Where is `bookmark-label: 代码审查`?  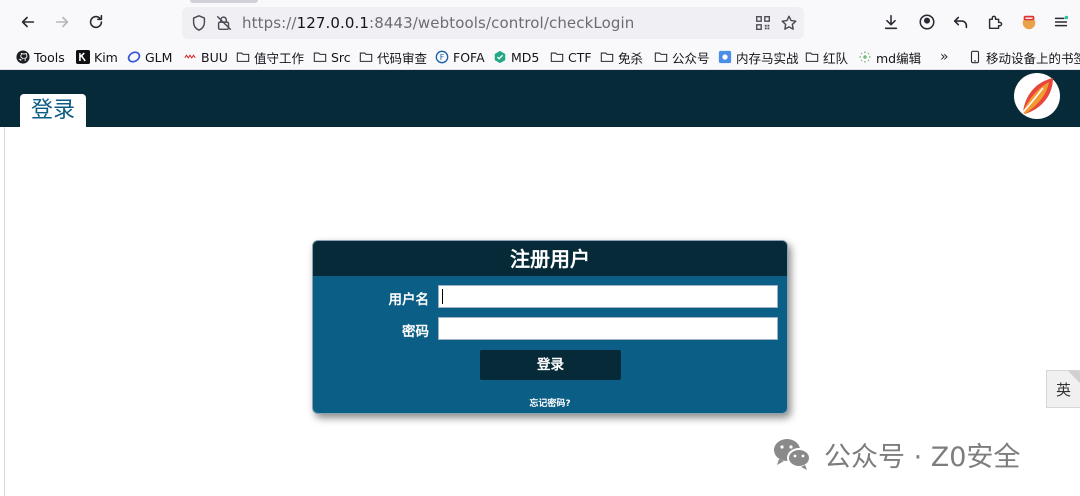
bookmark-label: 代码审查 is located at coordinates (402, 58).